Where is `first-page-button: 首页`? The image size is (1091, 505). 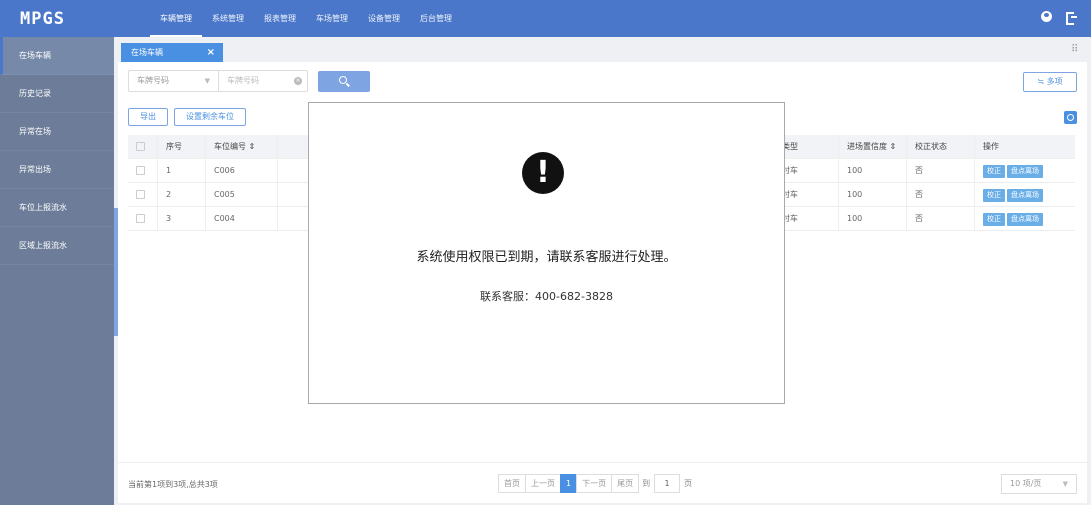
first-page-button: 首页 is located at coordinates (512, 483).